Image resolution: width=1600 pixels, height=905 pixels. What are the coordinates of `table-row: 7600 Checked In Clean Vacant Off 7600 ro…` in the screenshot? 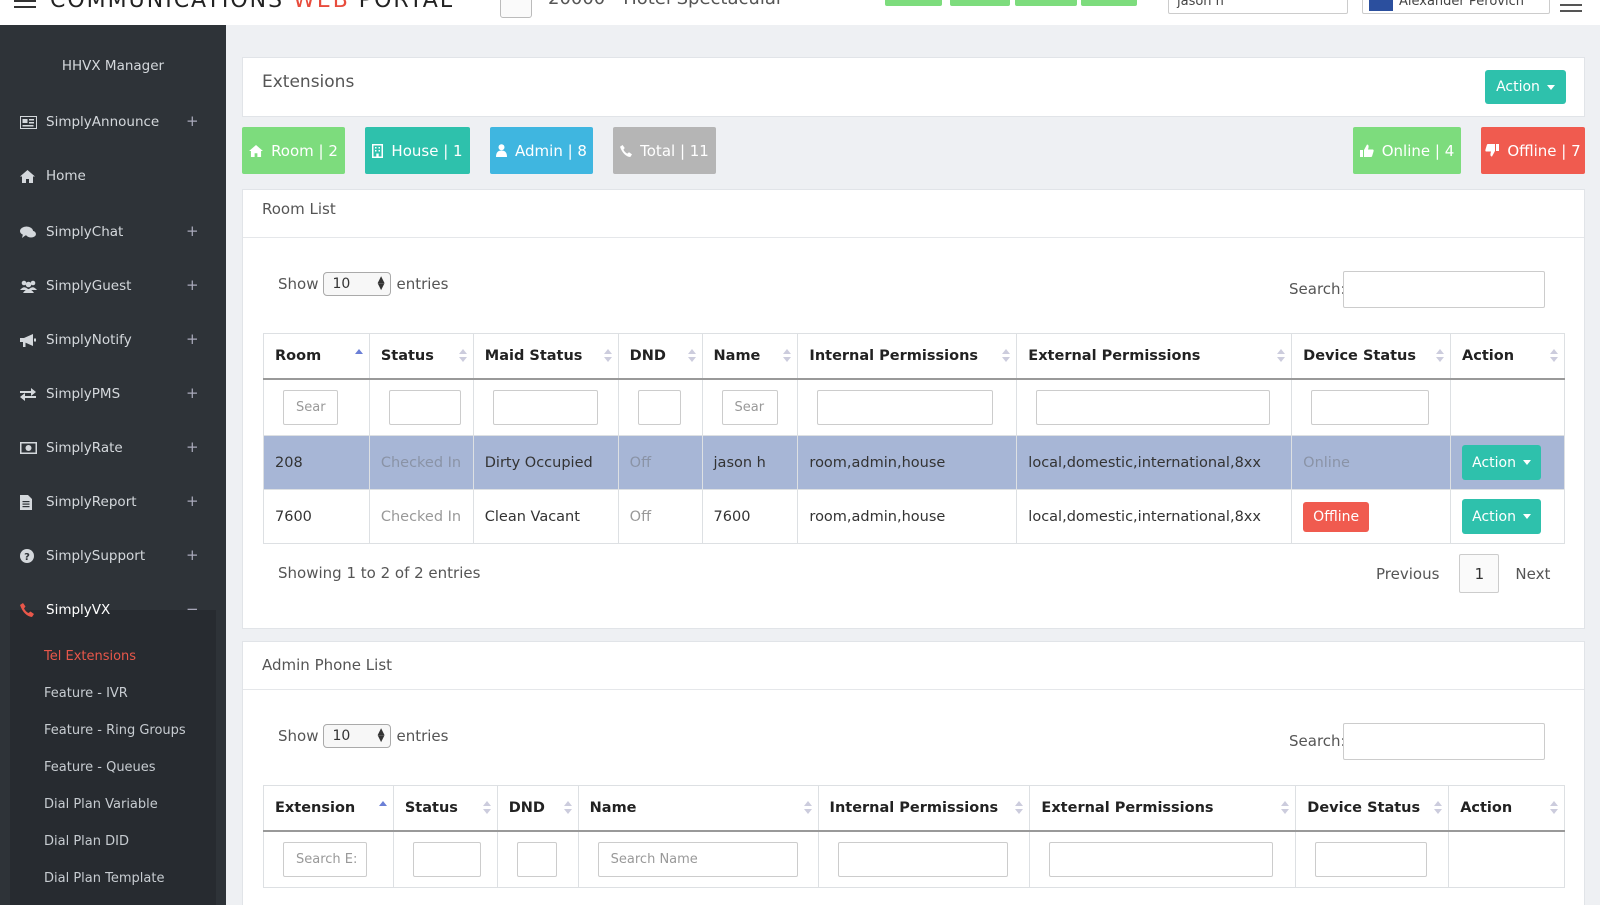 It's located at (914, 516).